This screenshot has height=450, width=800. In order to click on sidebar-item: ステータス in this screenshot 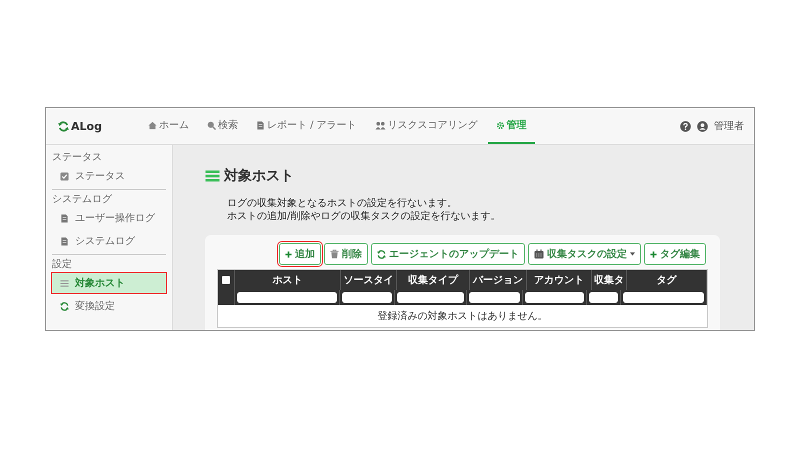, I will do `click(109, 176)`.